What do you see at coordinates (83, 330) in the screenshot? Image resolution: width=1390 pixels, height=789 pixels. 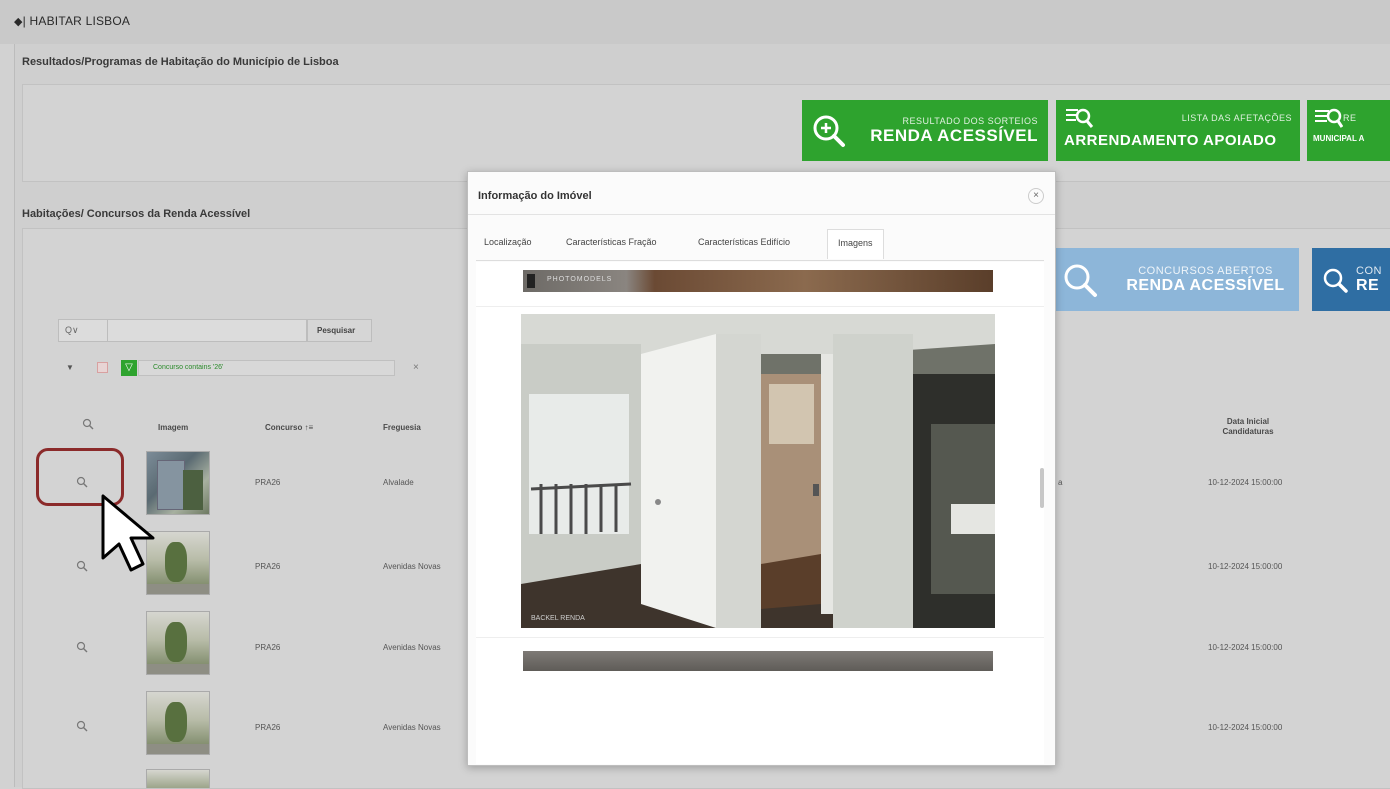 I see `search-options-button: Q∨` at bounding box center [83, 330].